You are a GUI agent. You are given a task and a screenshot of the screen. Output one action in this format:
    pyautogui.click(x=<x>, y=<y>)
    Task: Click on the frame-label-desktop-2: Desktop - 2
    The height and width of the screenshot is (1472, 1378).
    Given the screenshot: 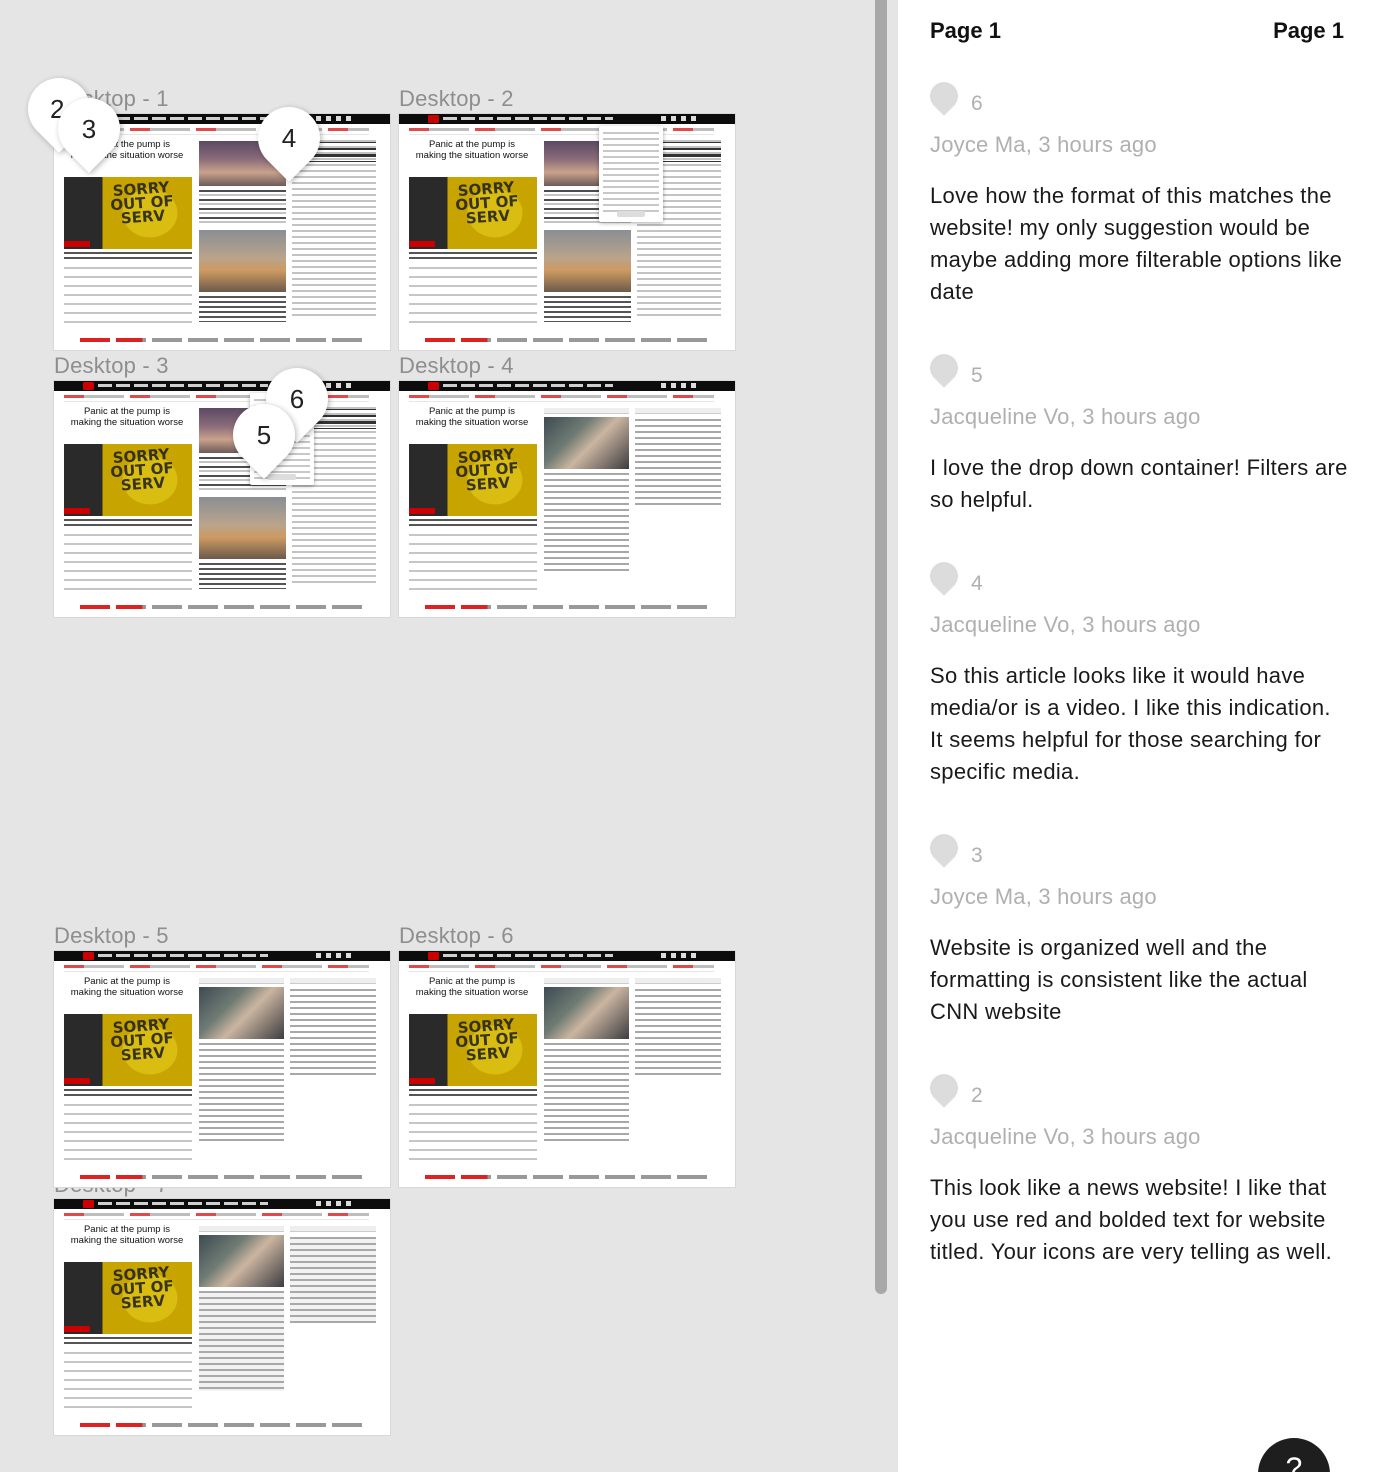 What is the action you would take?
    pyautogui.click(x=456, y=99)
    